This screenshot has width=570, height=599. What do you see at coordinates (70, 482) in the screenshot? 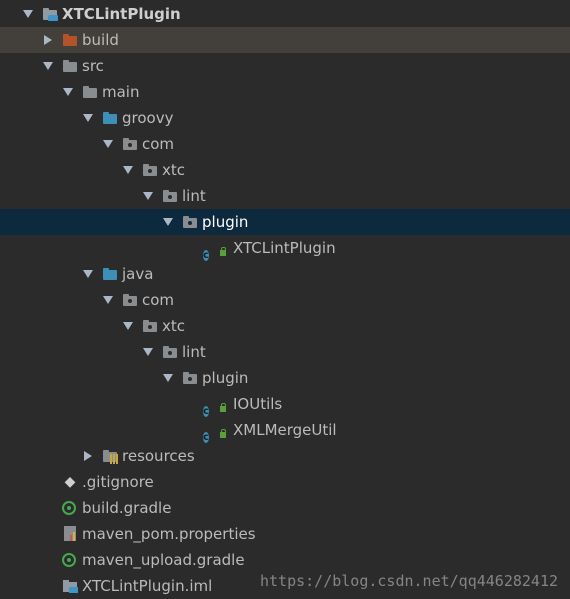
I see `gitignore-icon: ◆` at bounding box center [70, 482].